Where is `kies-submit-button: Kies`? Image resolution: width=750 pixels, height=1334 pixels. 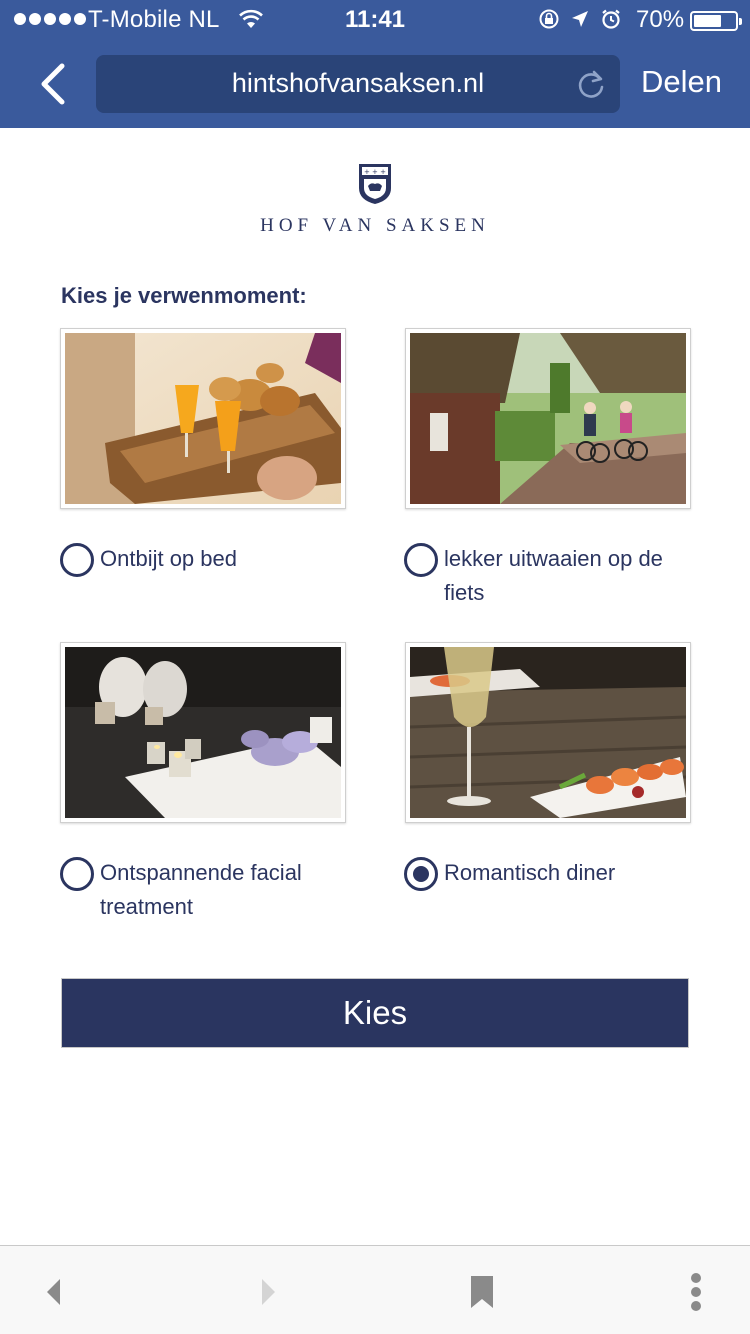 kies-submit-button: Kies is located at coordinates (375, 1013).